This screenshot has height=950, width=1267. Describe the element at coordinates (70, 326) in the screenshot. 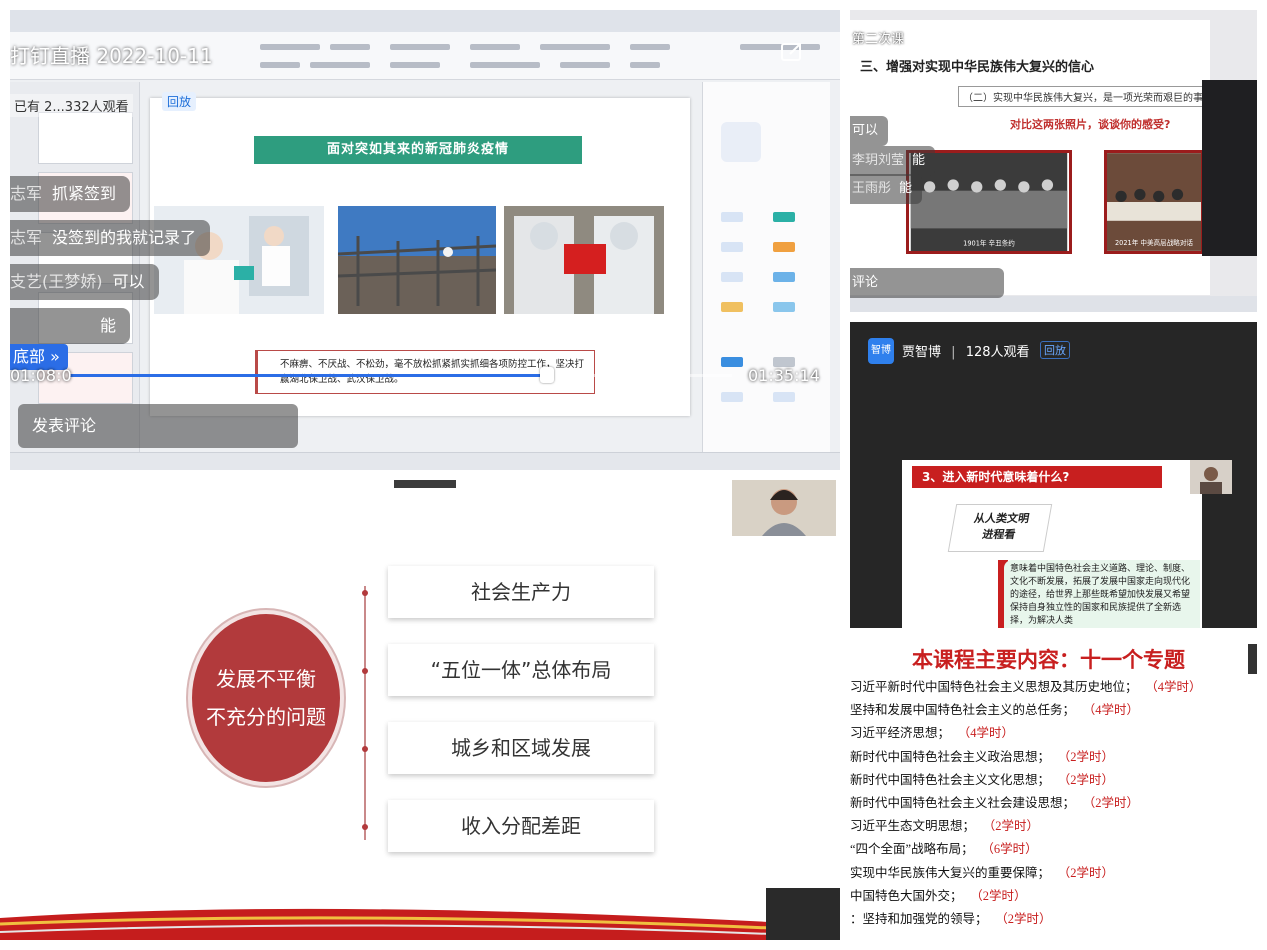

I see `comment-bubble: 能` at that location.